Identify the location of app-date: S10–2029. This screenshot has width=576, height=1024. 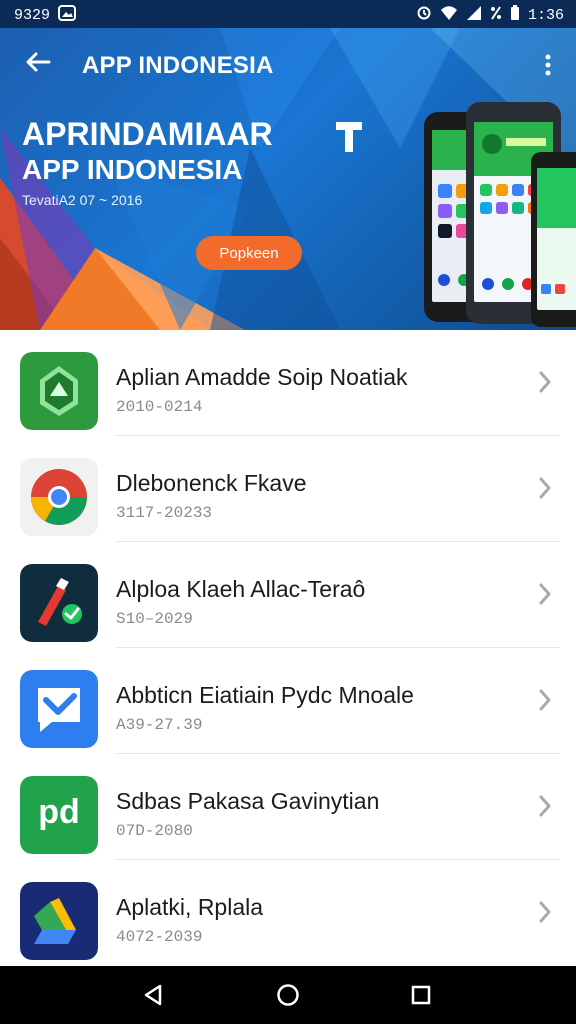
(154, 619).